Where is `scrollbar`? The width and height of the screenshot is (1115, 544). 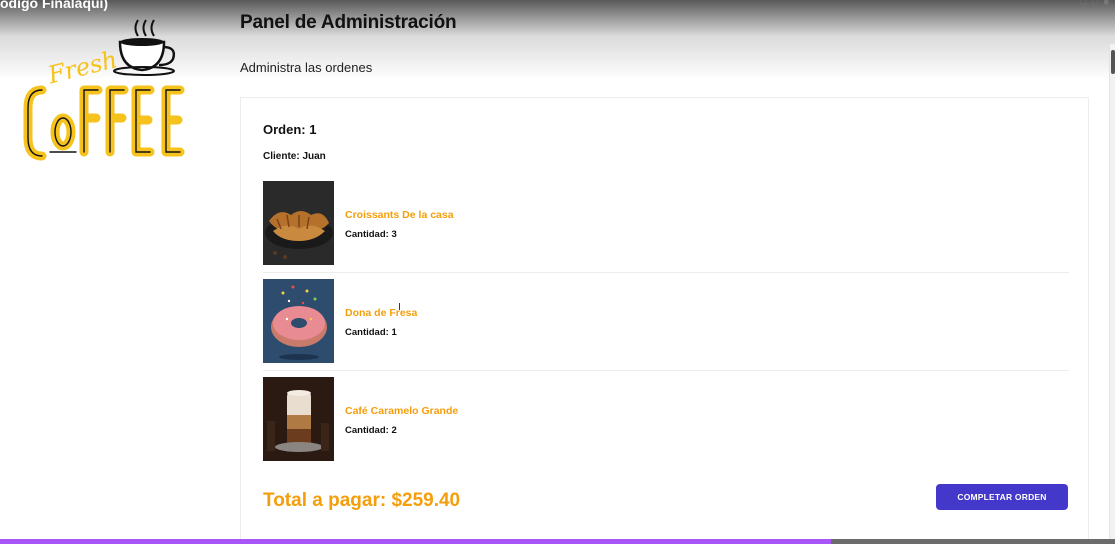
scrollbar is located at coordinates (1112, 294).